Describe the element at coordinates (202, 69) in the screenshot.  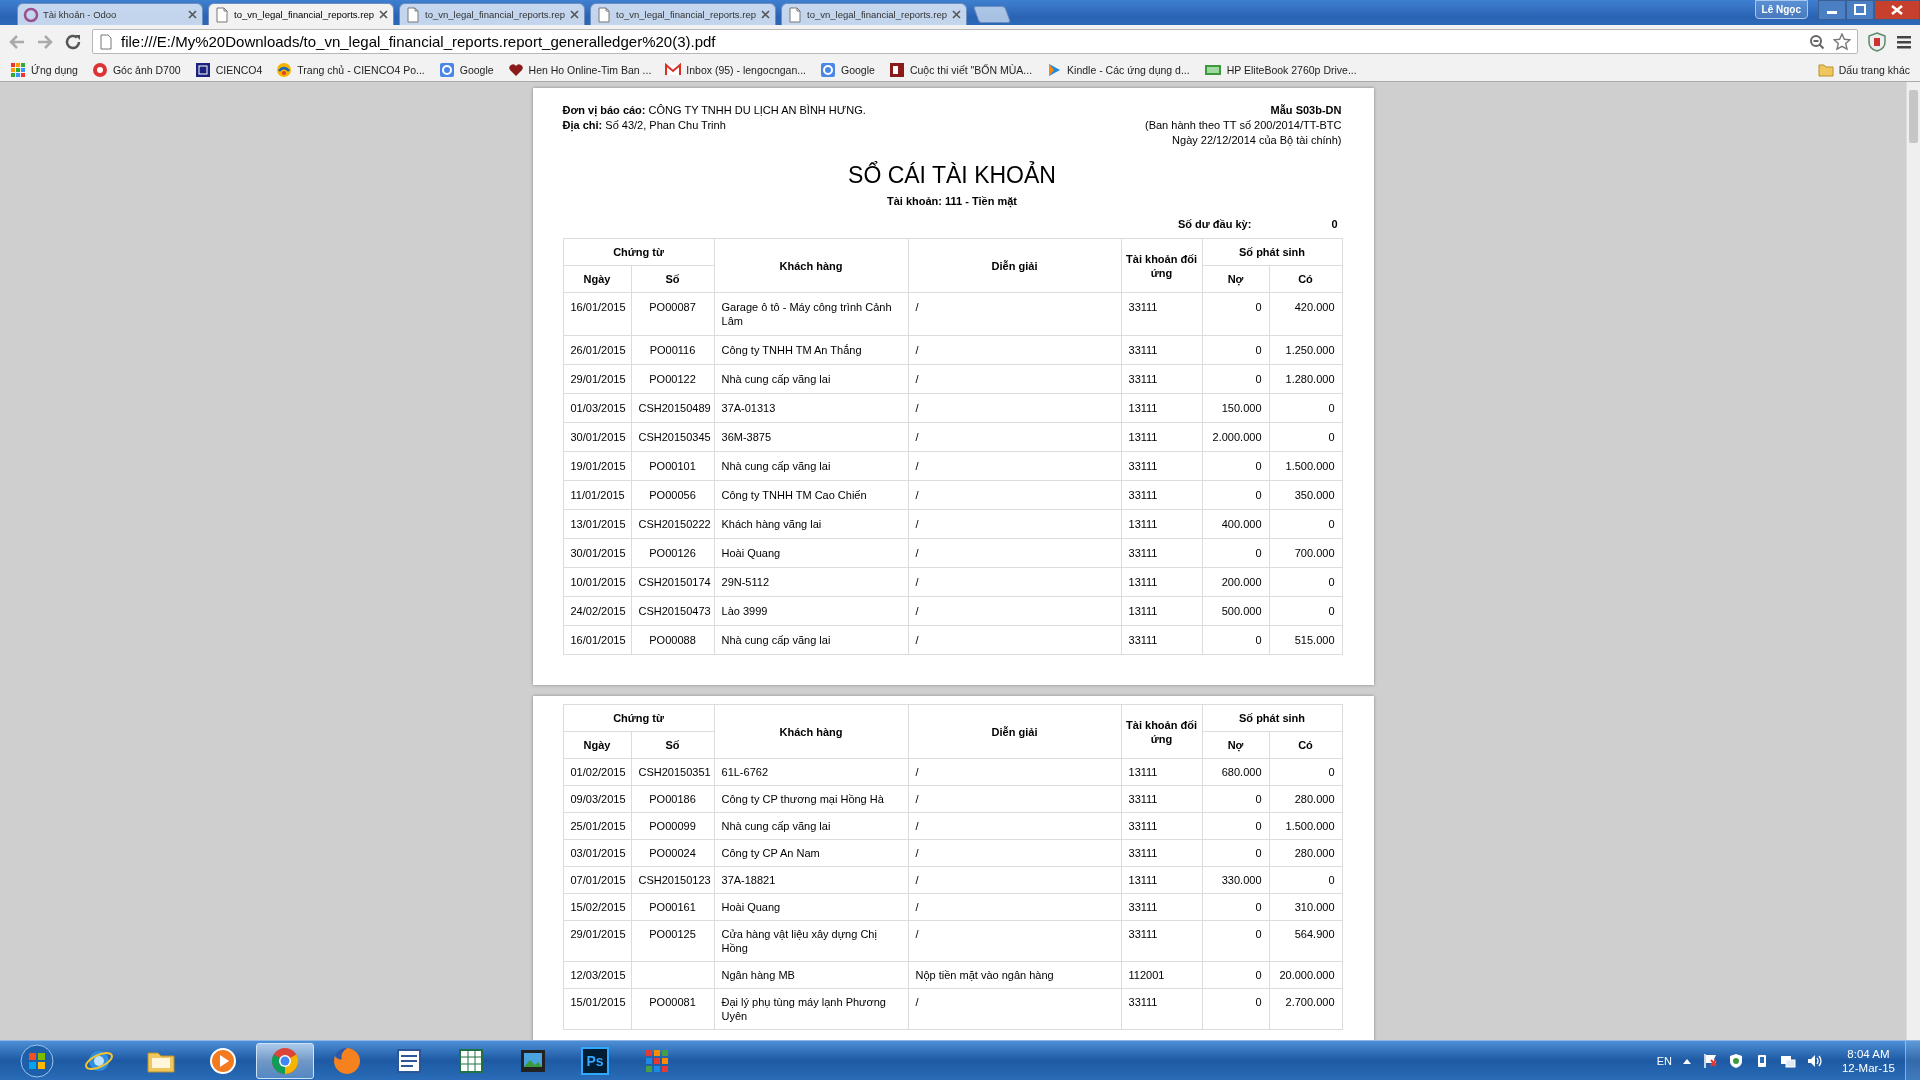
I see `square-logo-icon` at that location.